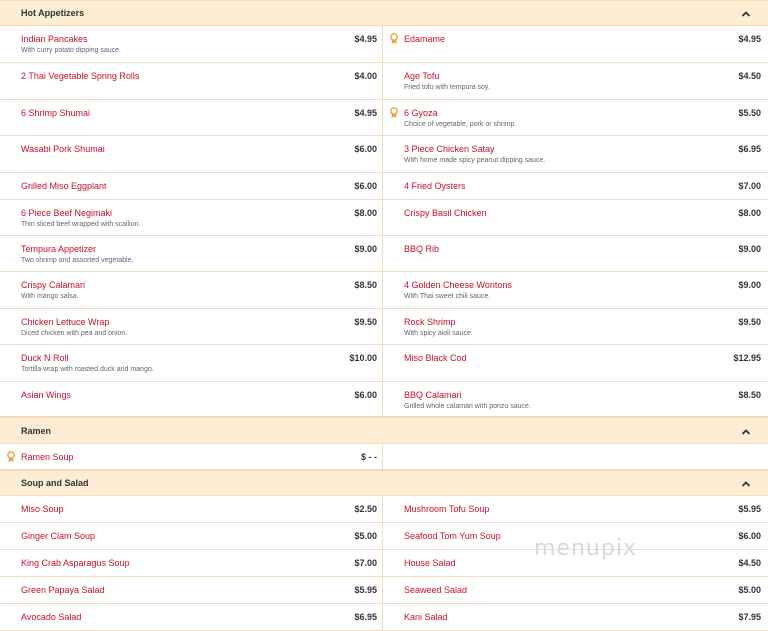 Image resolution: width=768 pixels, height=631 pixels. What do you see at coordinates (75, 563) in the screenshot?
I see `item-name: King Crab Asparagus Soup` at bounding box center [75, 563].